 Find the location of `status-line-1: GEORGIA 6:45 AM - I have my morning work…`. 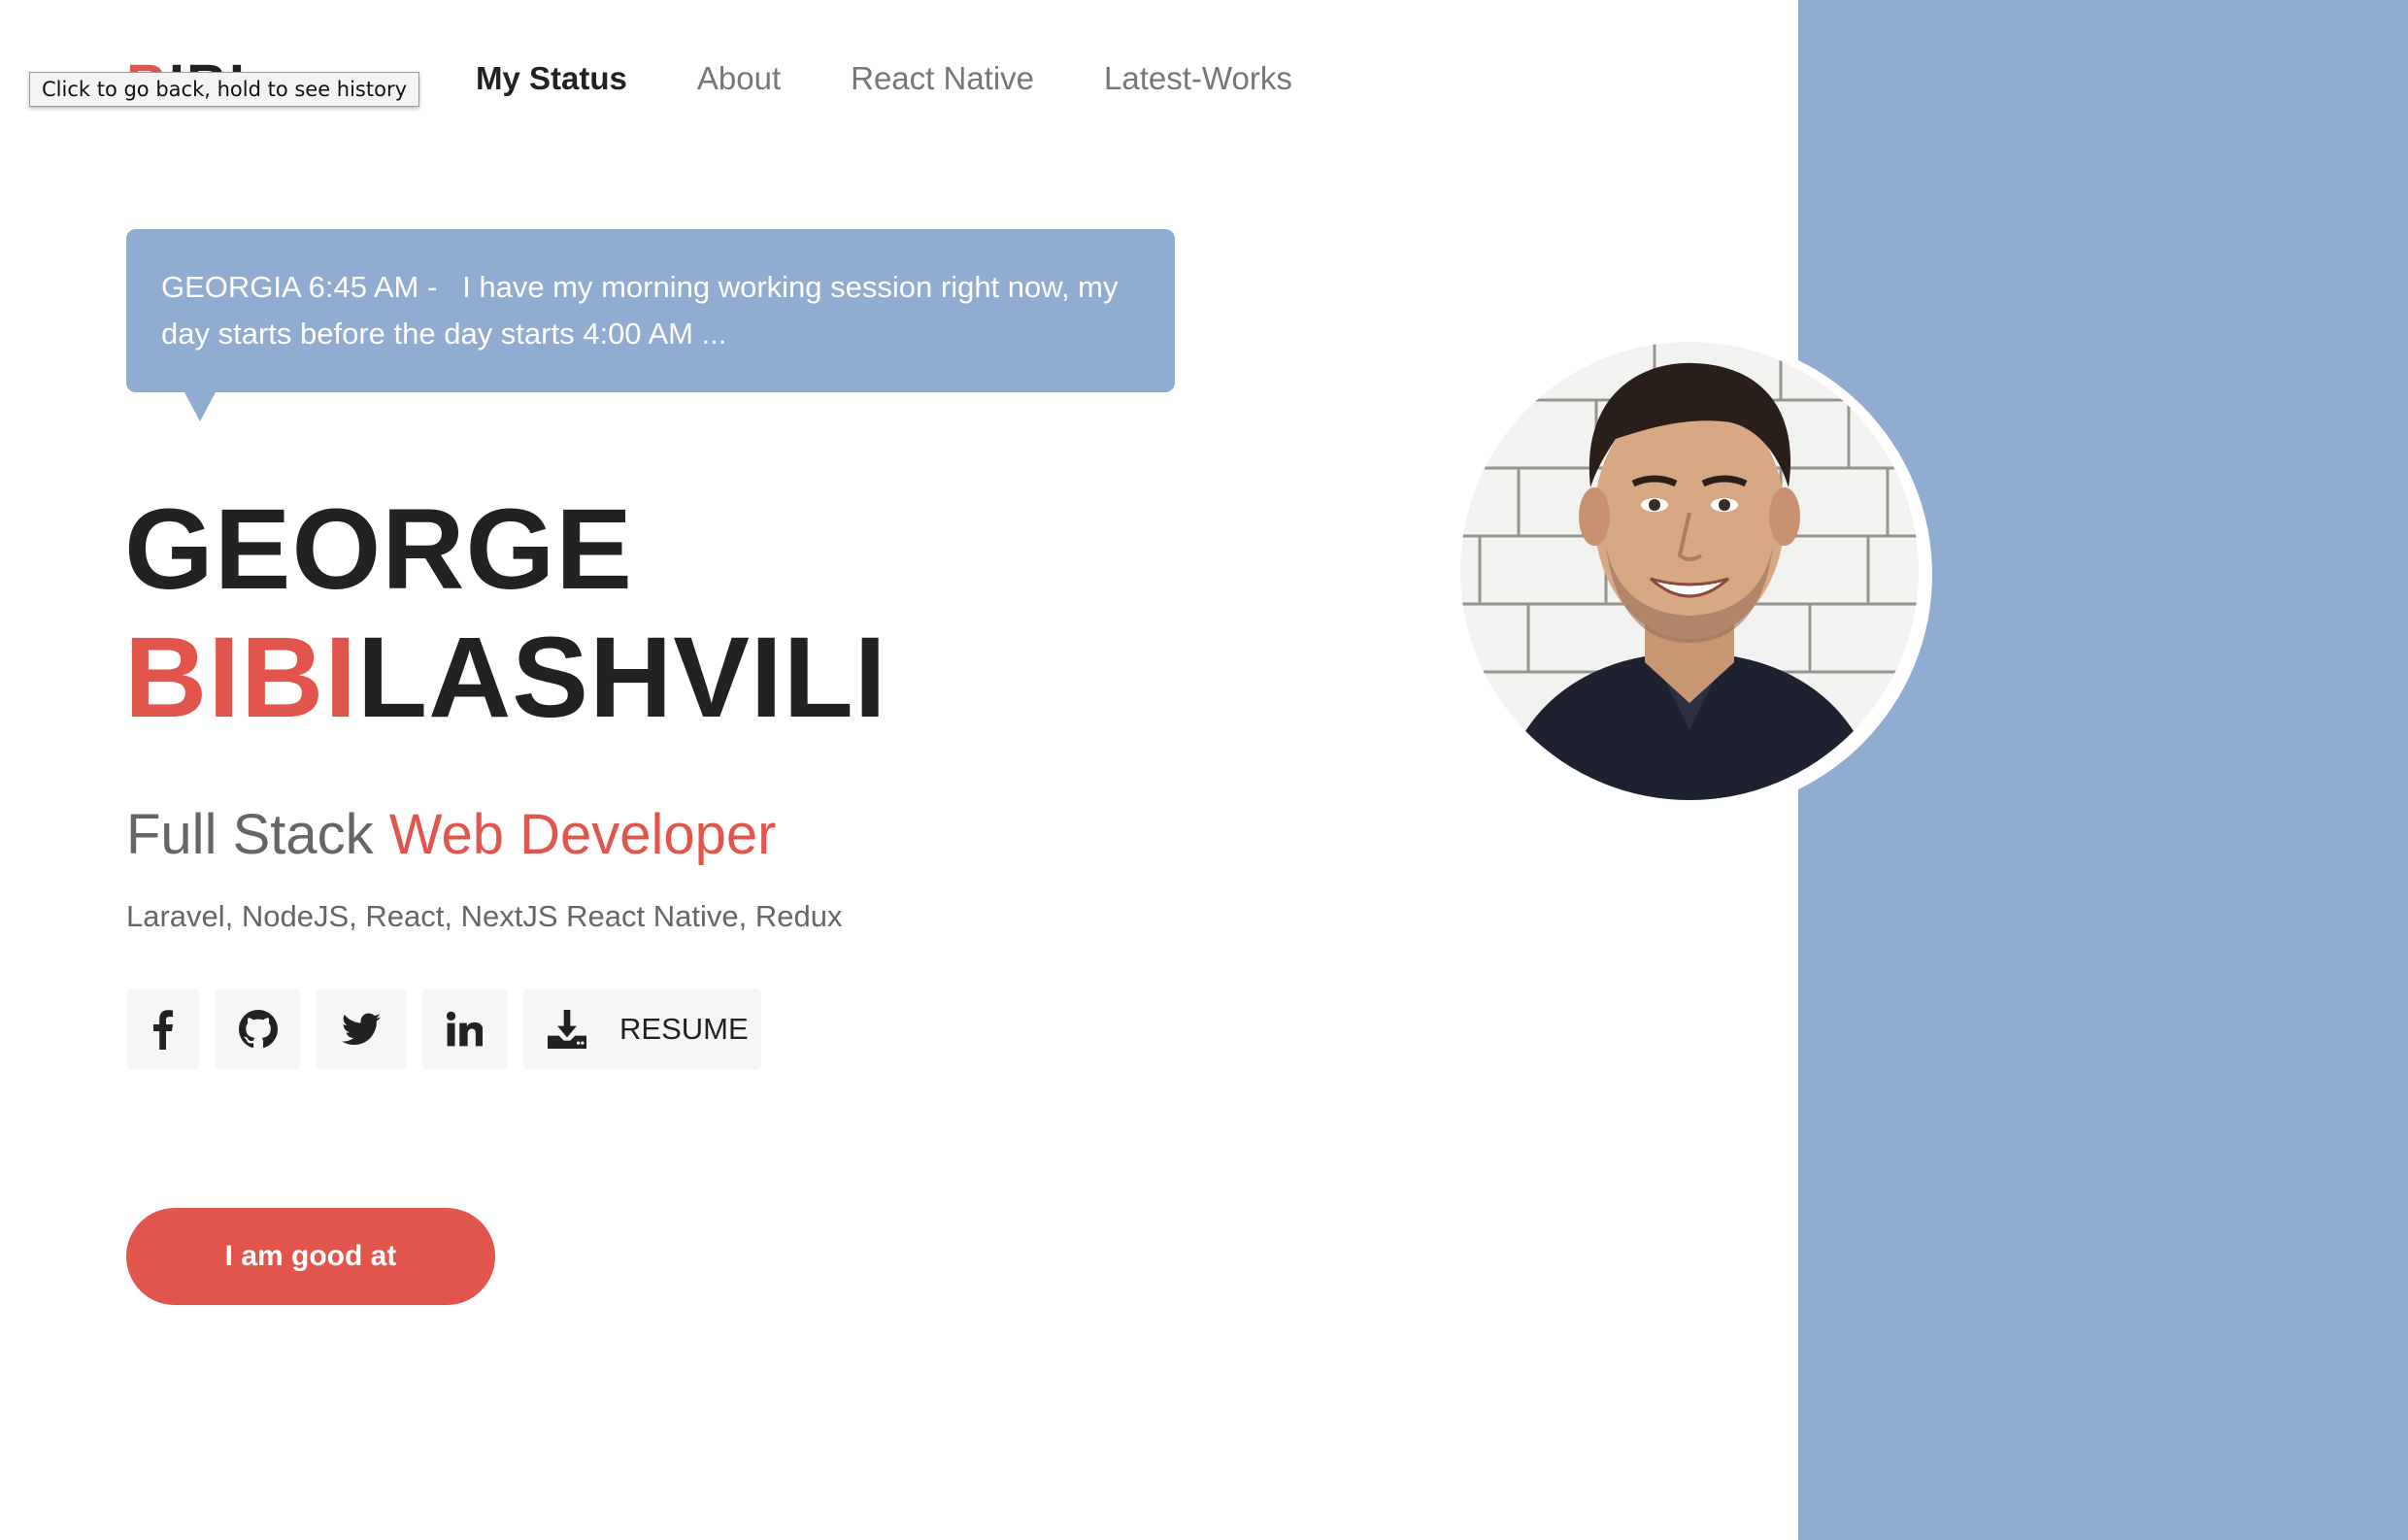

status-line-1: GEORGIA 6:45 AM - I have my morning work… is located at coordinates (640, 287).